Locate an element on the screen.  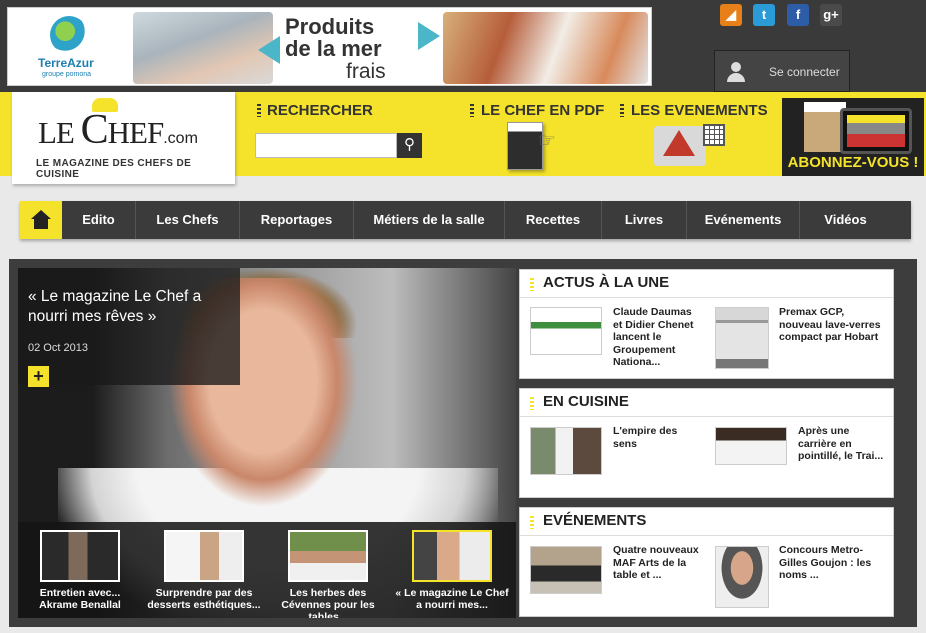
ad-headline-line3: frais is located at coordinates (366, 71).